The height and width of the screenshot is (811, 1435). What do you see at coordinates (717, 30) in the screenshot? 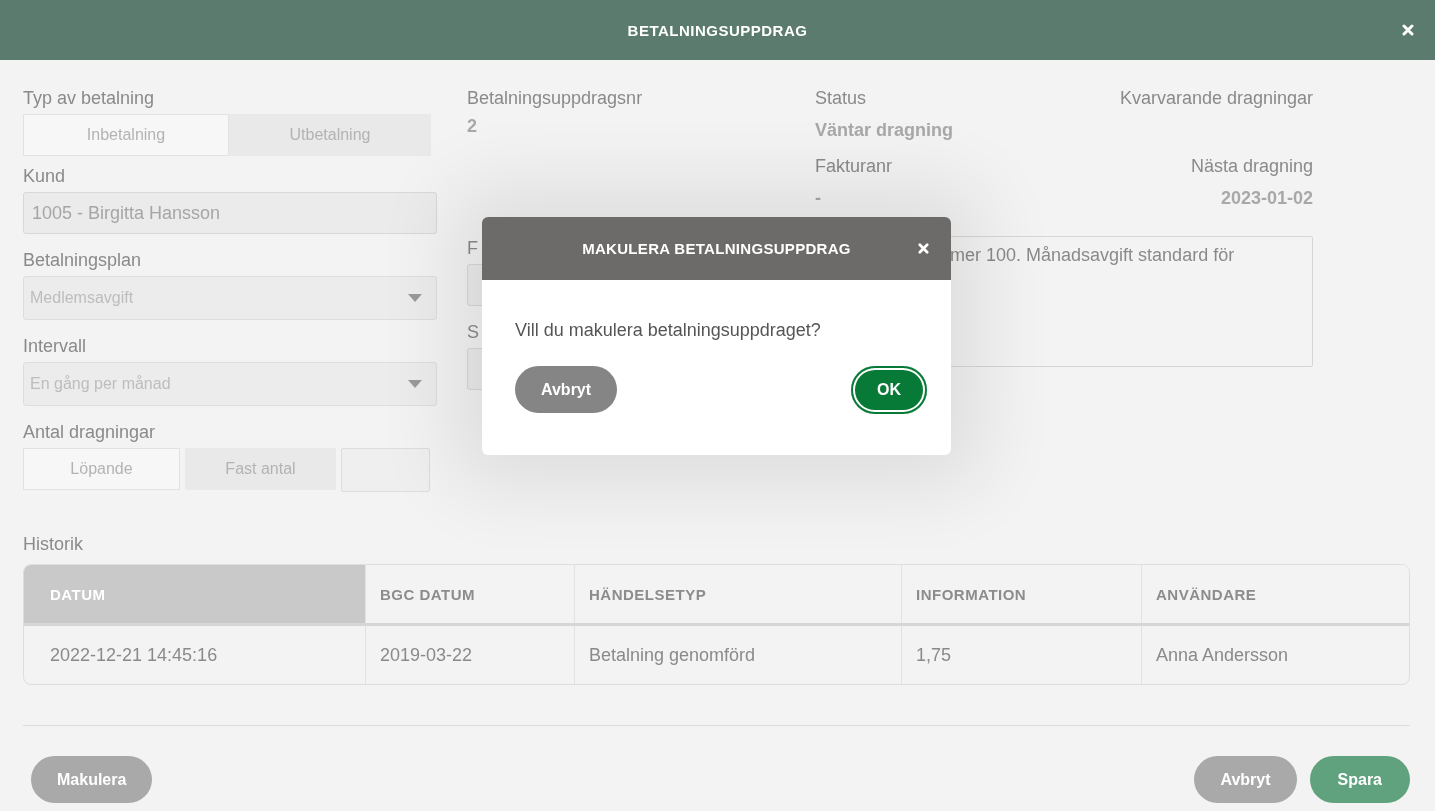
I see `window-title: BETALNINGSUPPDRAG` at bounding box center [717, 30].